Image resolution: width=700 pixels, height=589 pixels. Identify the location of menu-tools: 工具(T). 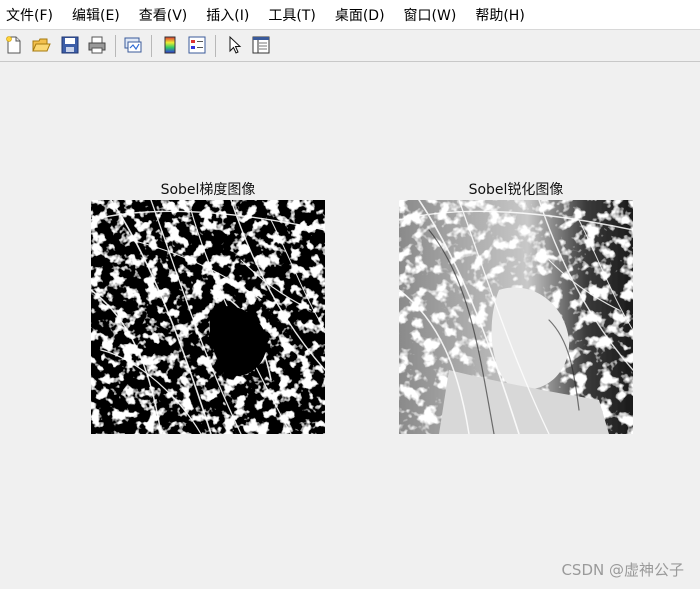
(291, 15).